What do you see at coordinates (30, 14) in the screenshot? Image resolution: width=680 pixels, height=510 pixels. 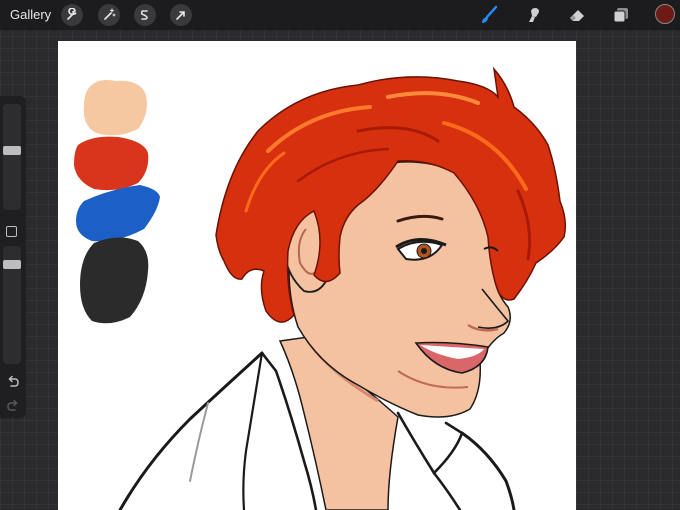 I see `gallery-button: Gallery` at bounding box center [30, 14].